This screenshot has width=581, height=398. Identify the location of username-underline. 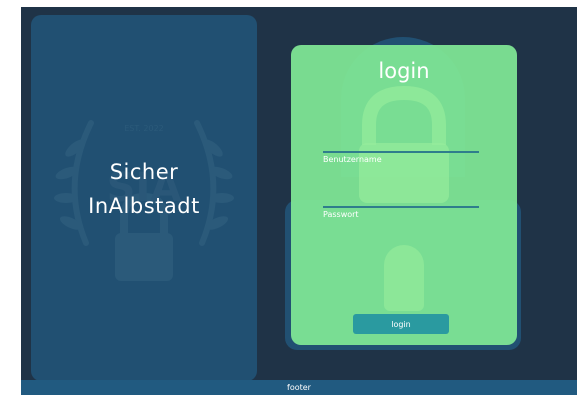
(401, 152).